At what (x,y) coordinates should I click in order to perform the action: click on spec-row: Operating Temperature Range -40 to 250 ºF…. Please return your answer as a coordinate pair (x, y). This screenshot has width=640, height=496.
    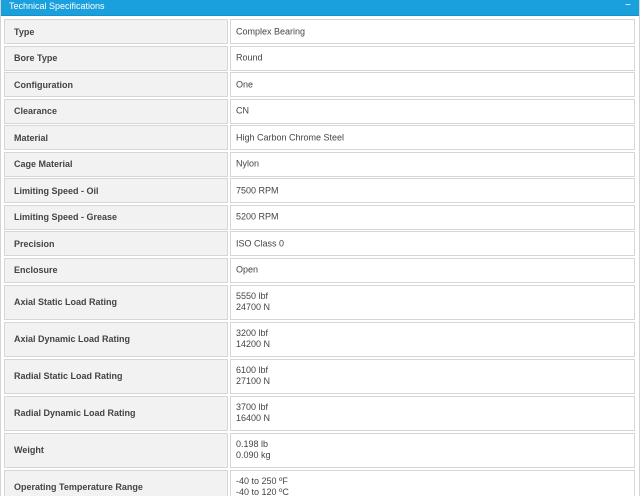
    Looking at the image, I should click on (319, 482).